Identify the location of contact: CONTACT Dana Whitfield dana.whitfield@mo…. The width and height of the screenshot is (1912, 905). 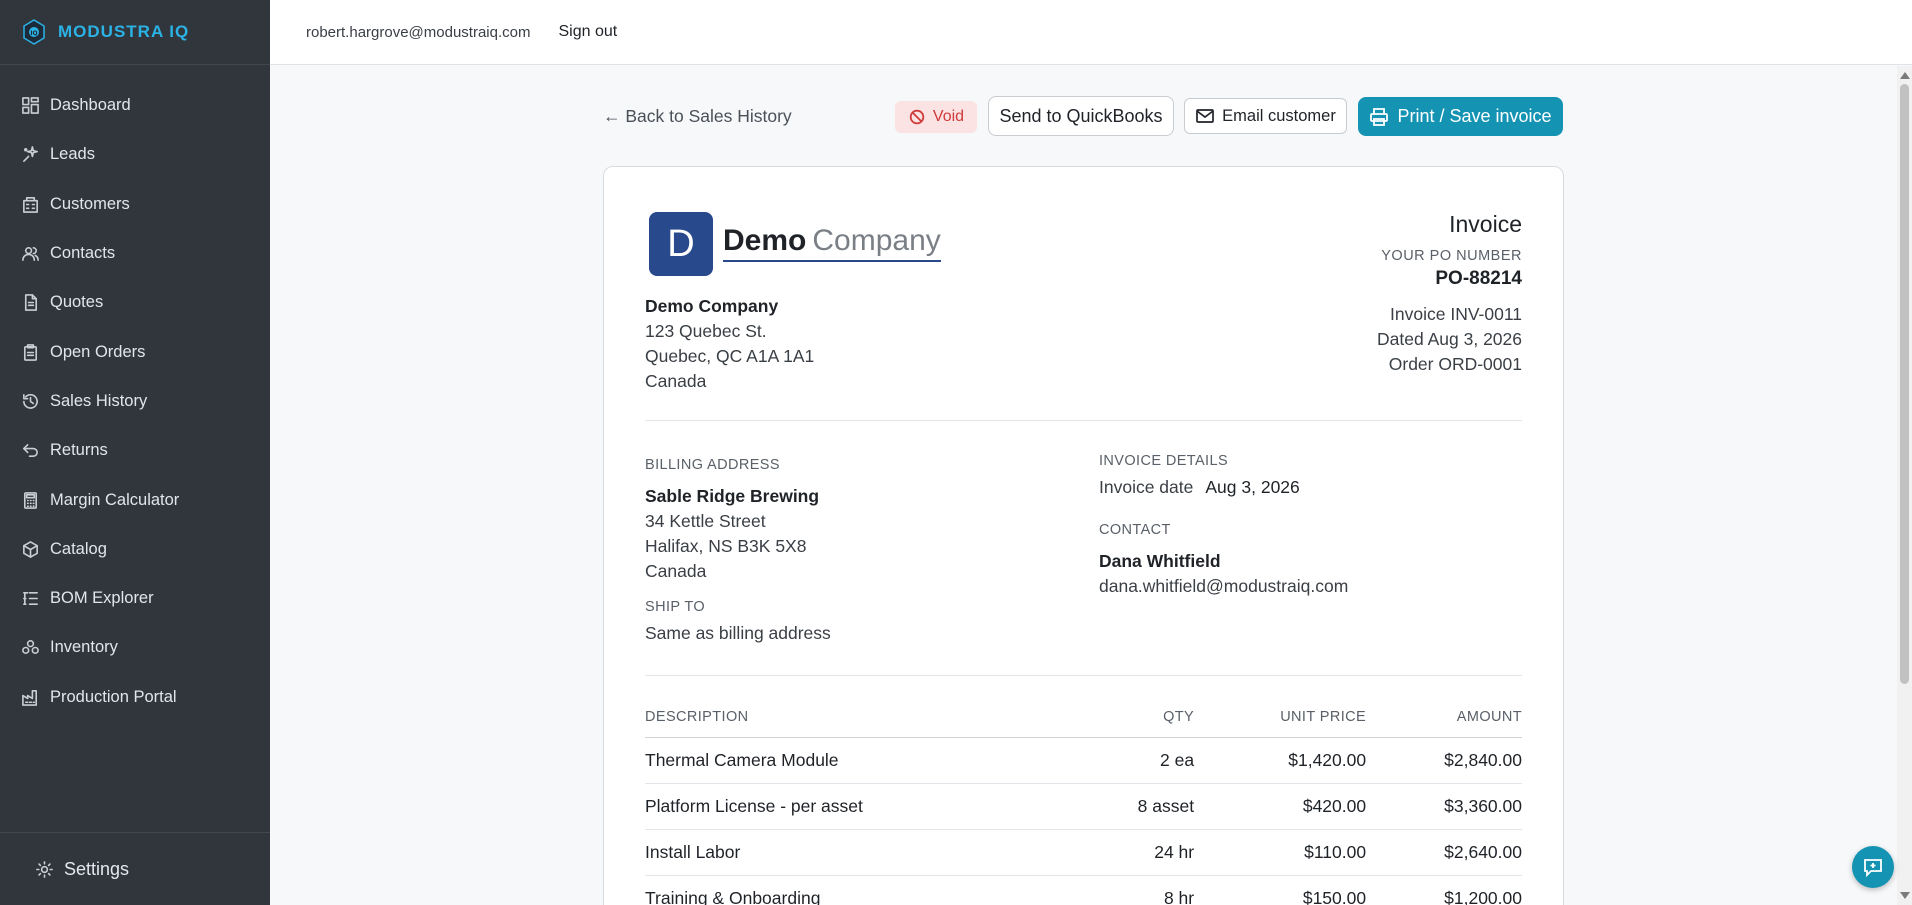
(1223, 558).